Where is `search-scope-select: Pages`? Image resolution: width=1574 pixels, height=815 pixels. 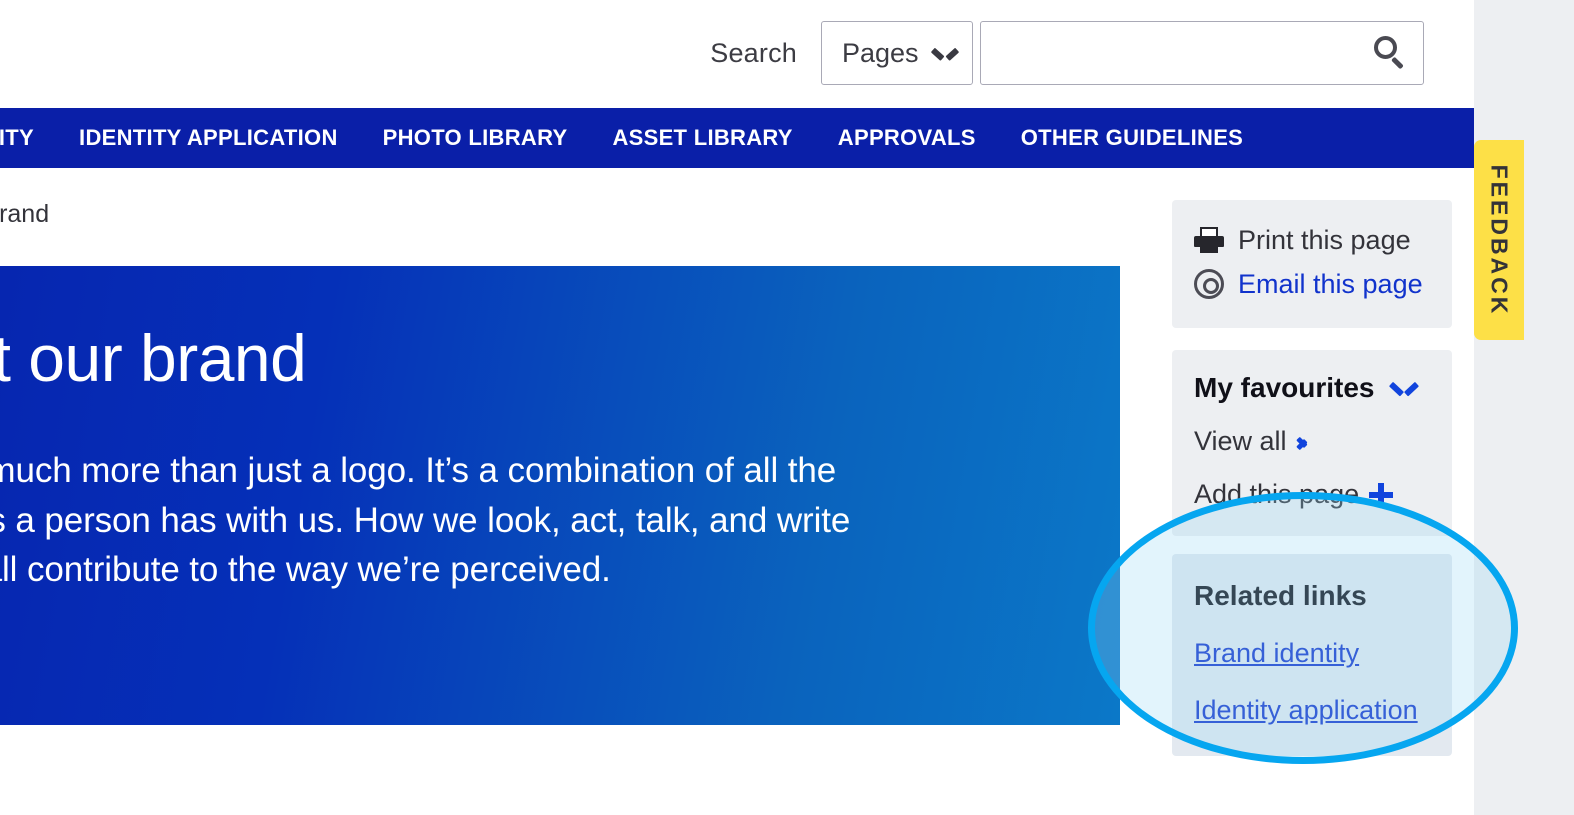 search-scope-select: Pages is located at coordinates (897, 53).